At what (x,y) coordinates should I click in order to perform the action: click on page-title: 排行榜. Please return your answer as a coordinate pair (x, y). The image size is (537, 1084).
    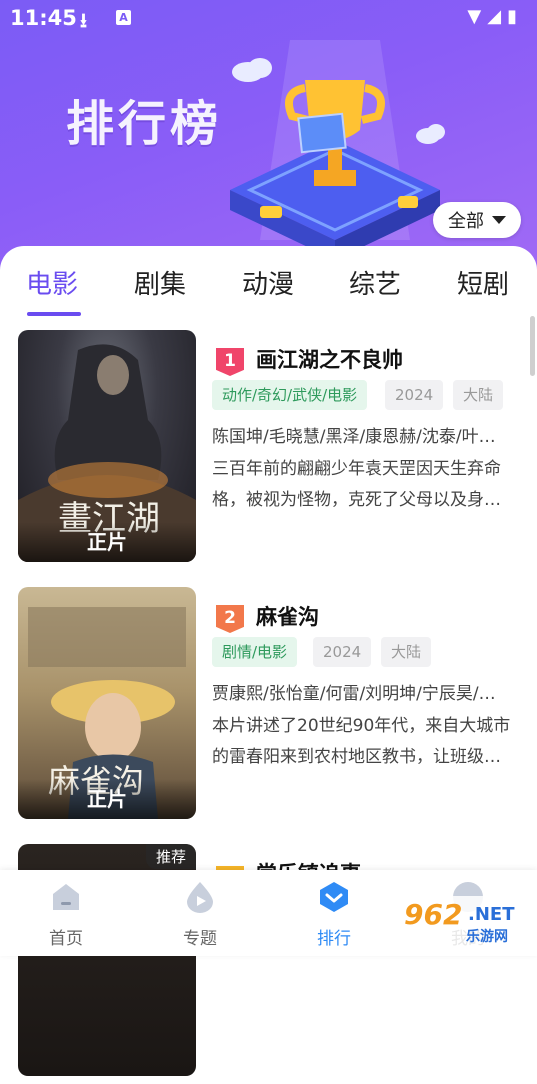
    Looking at the image, I should click on (144, 124).